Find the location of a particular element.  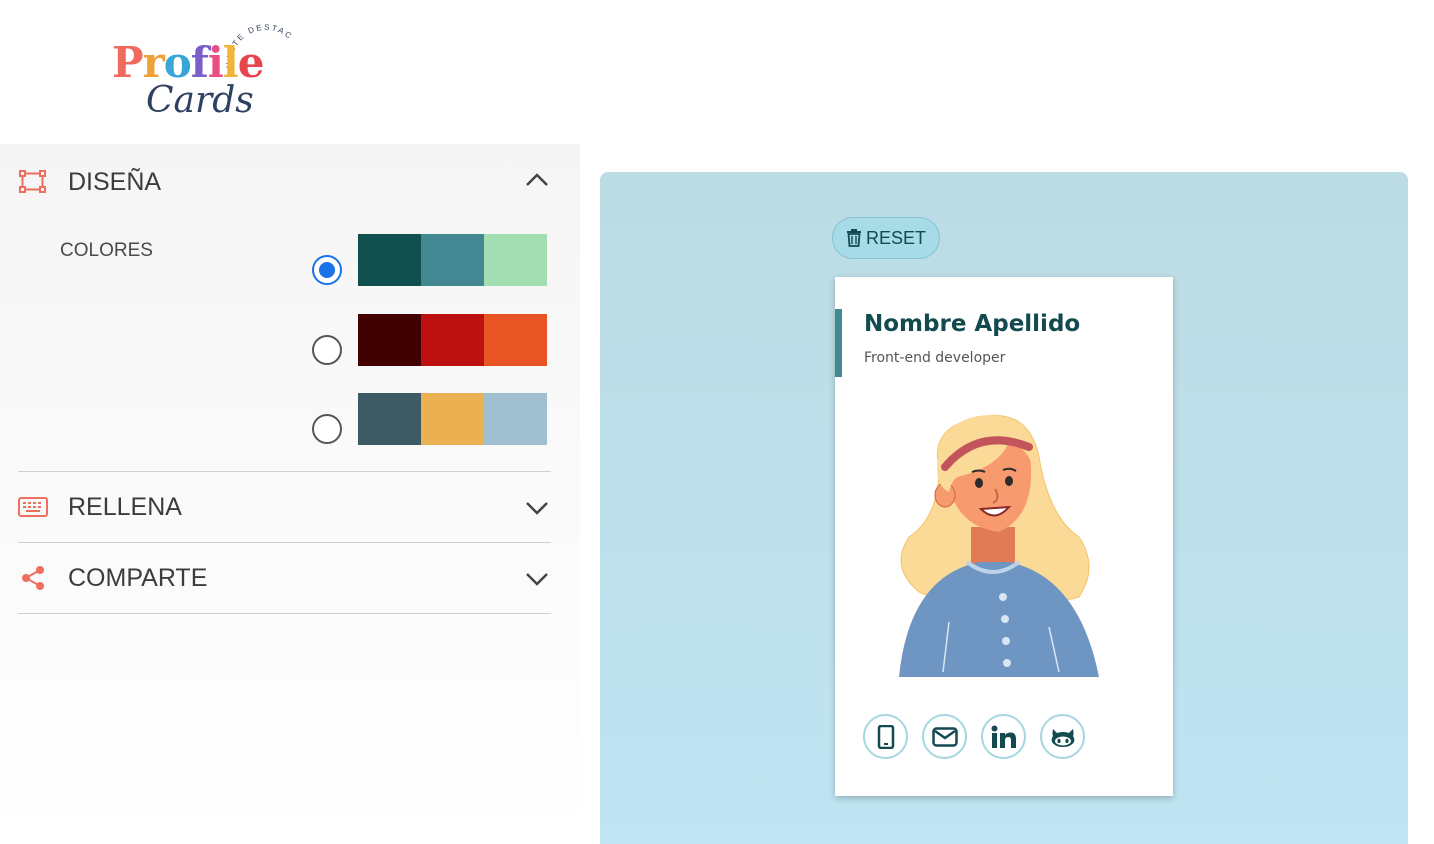

trash-icon is located at coordinates (853, 238).